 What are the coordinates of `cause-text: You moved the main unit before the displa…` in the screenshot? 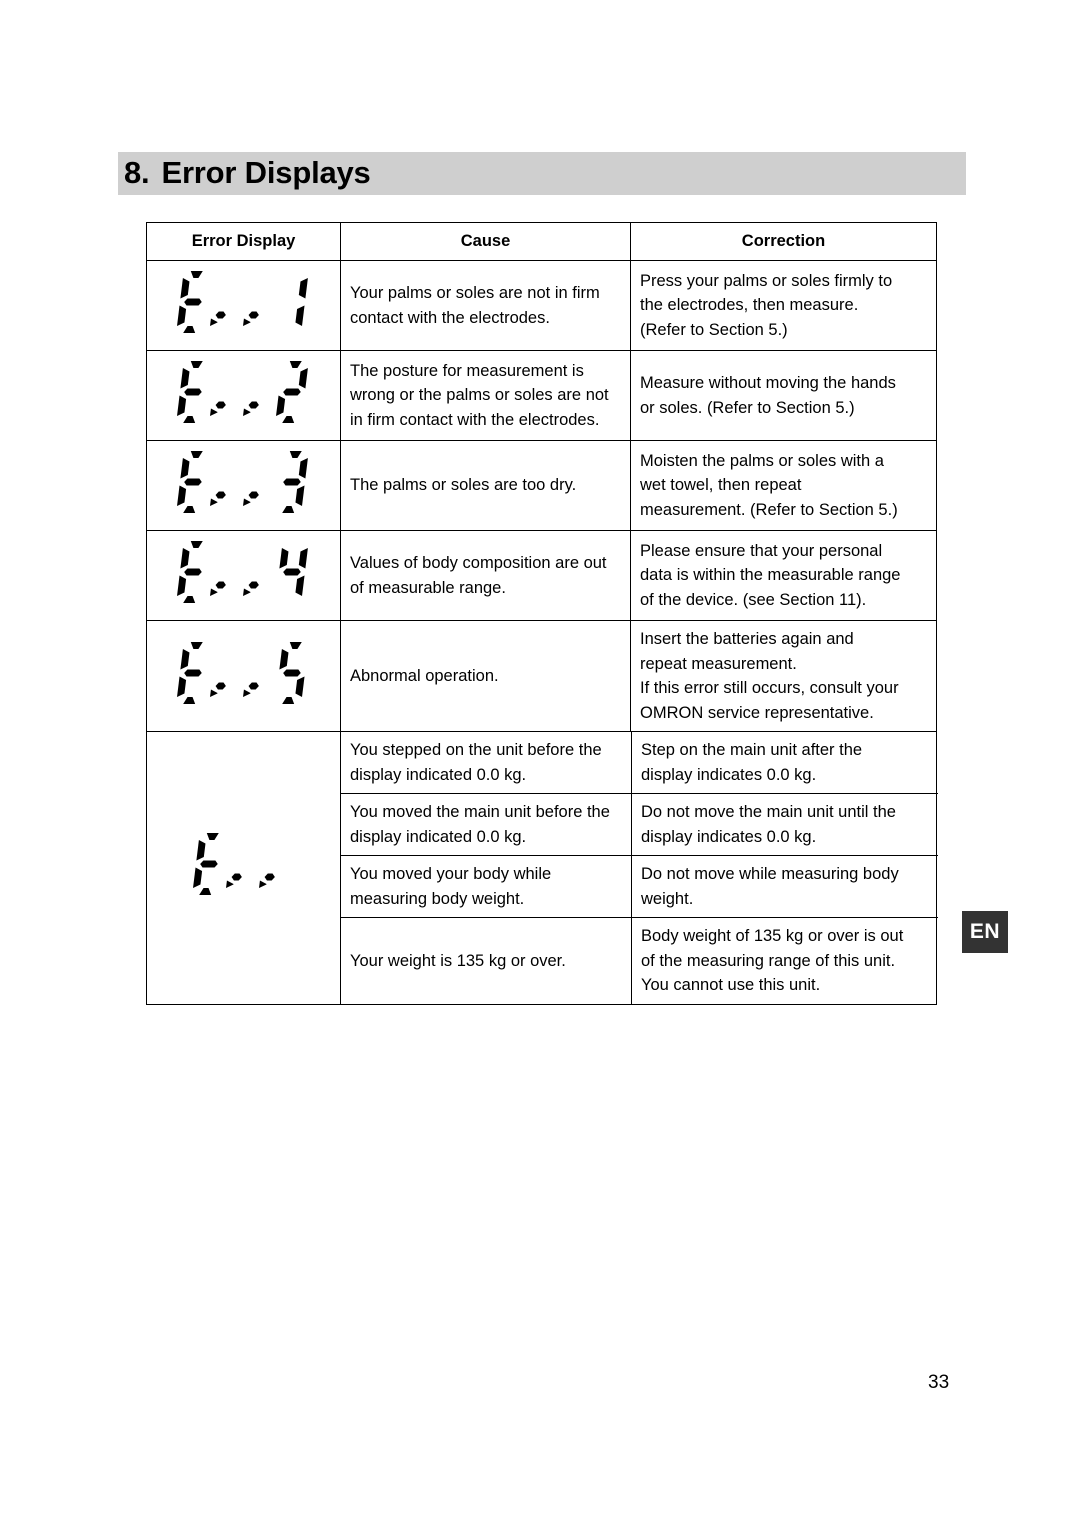 It's located at (486, 824).